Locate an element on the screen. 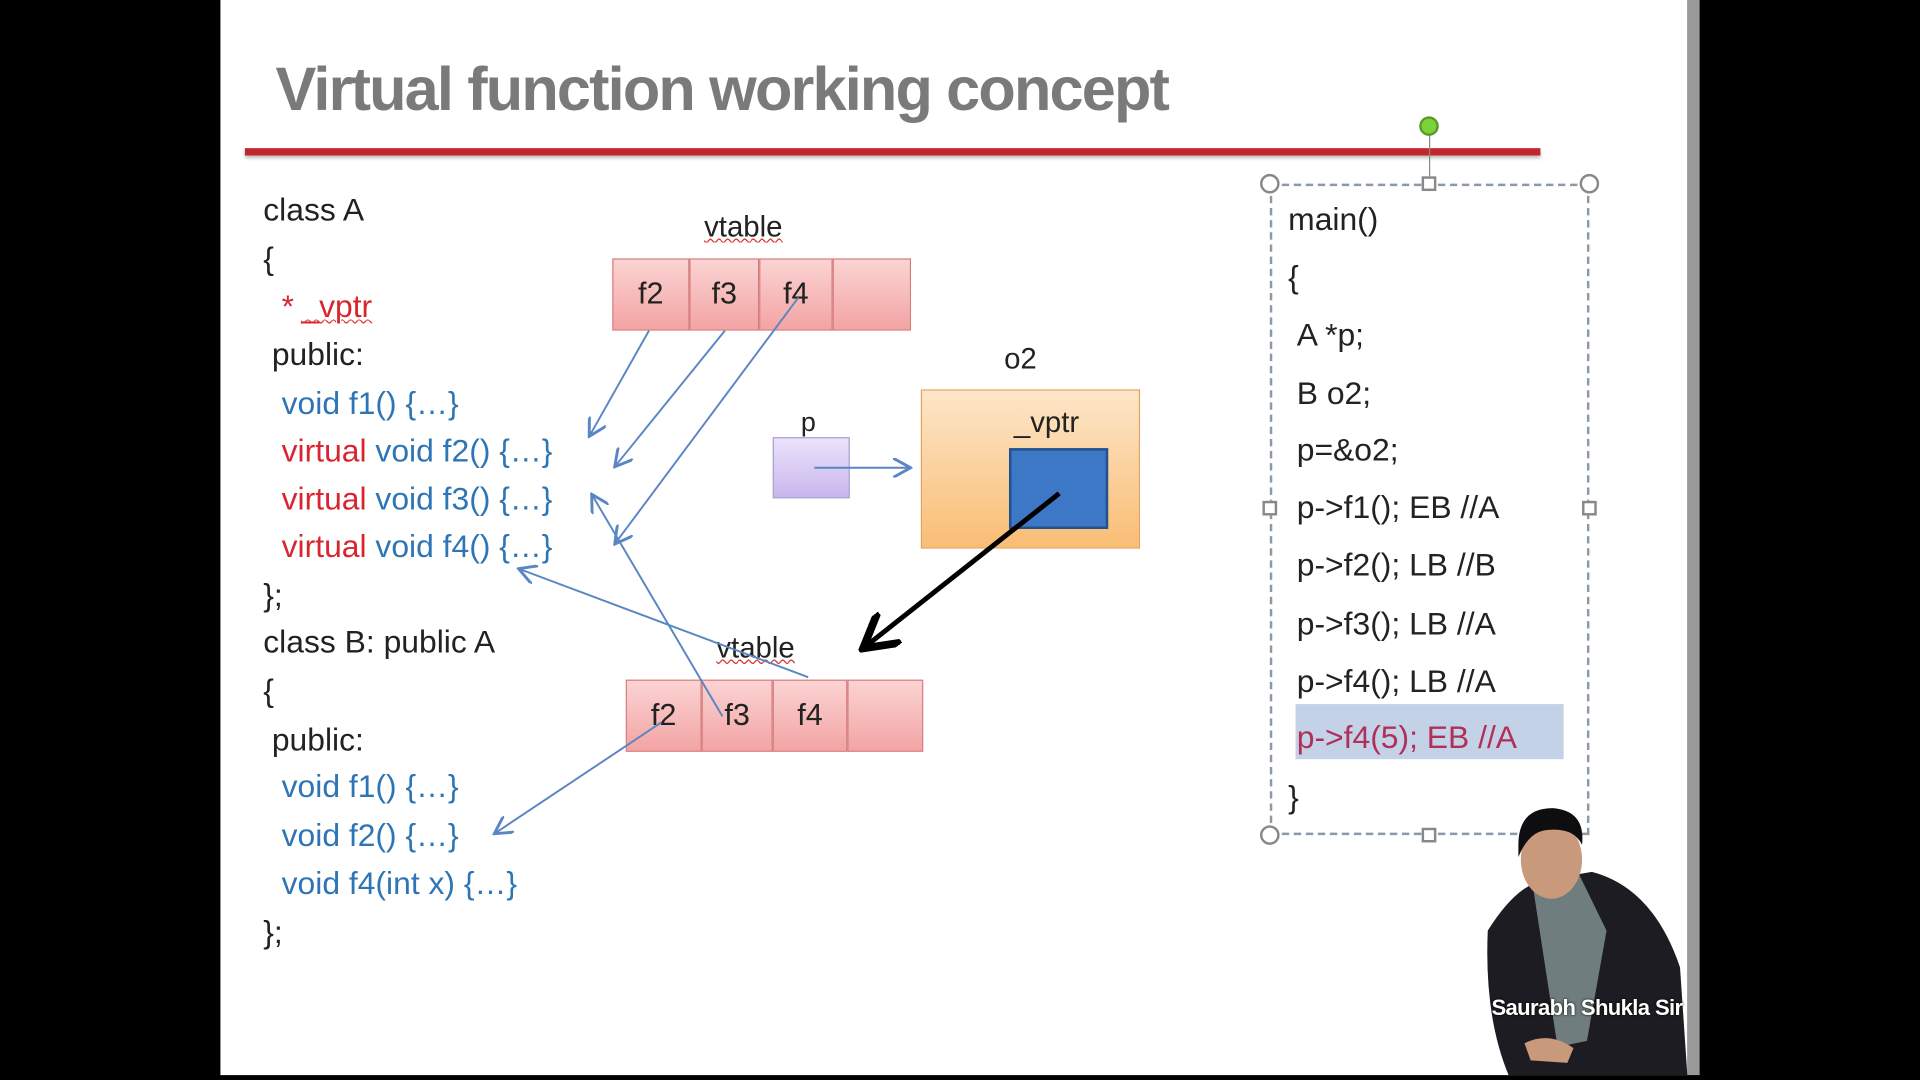  presenter-caption: Saurabh Shukla Sir is located at coordinates (1587, 1008).